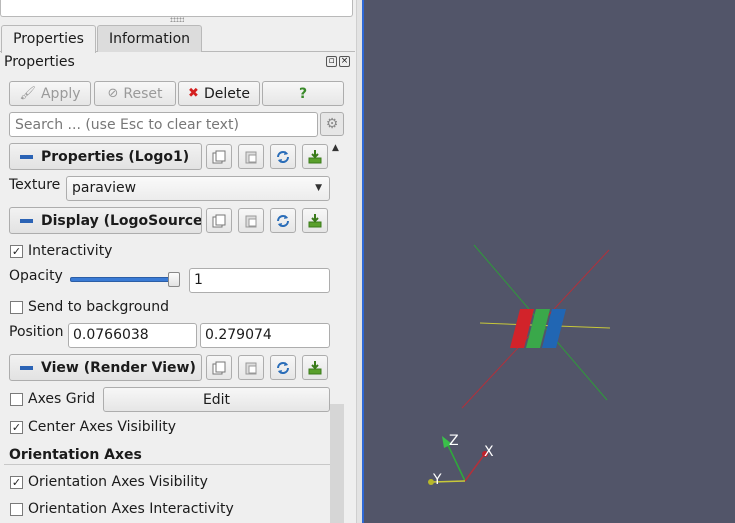 This screenshot has width=735, height=523. Describe the element at coordinates (16, 482) in the screenshot. I see `orientation-visibility-checkbox: ✓` at that location.